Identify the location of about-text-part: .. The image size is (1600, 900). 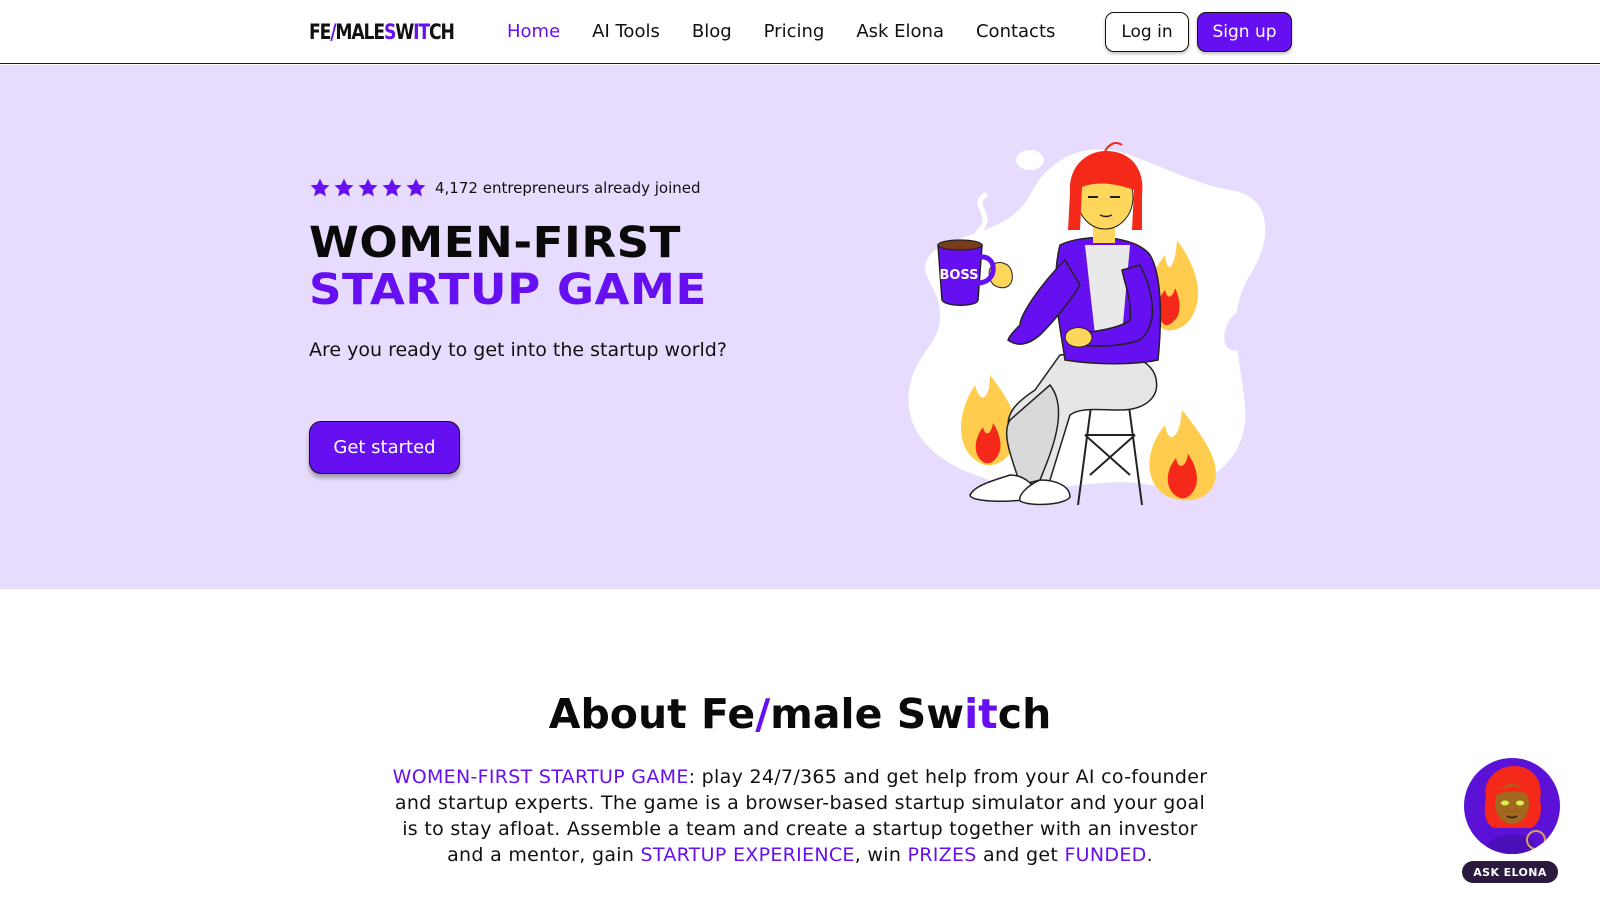
(1149, 855).